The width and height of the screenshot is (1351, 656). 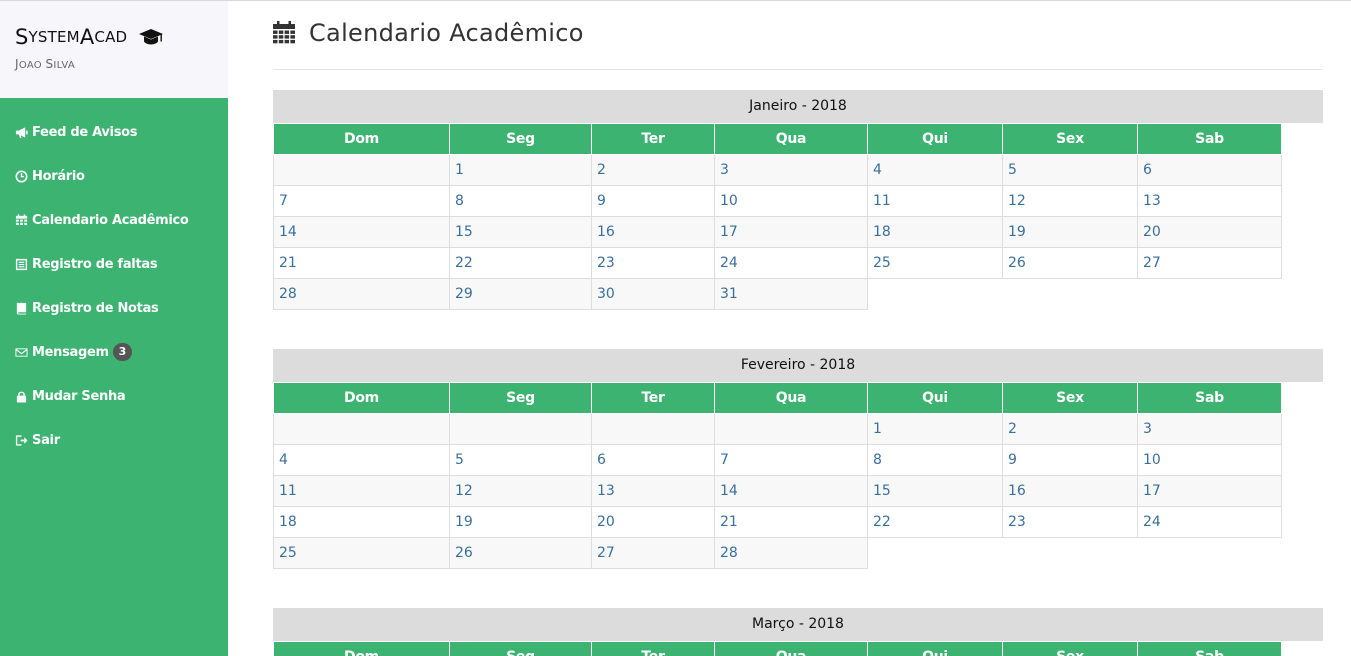 What do you see at coordinates (114, 132) in the screenshot?
I see `sidebar-item-feed-de-avisos: Feed de Avisos` at bounding box center [114, 132].